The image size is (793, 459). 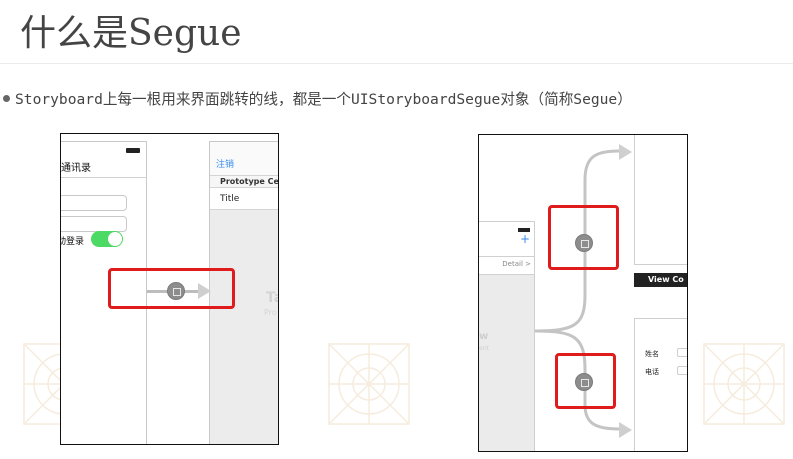 What do you see at coordinates (73, 242) in the screenshot?
I see `auto-login-label: 动登录` at bounding box center [73, 242].